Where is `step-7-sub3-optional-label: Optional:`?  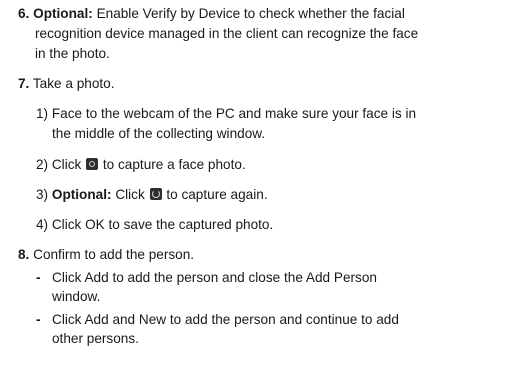
step-7-sub3-optional-label: Optional: is located at coordinates (81, 194).